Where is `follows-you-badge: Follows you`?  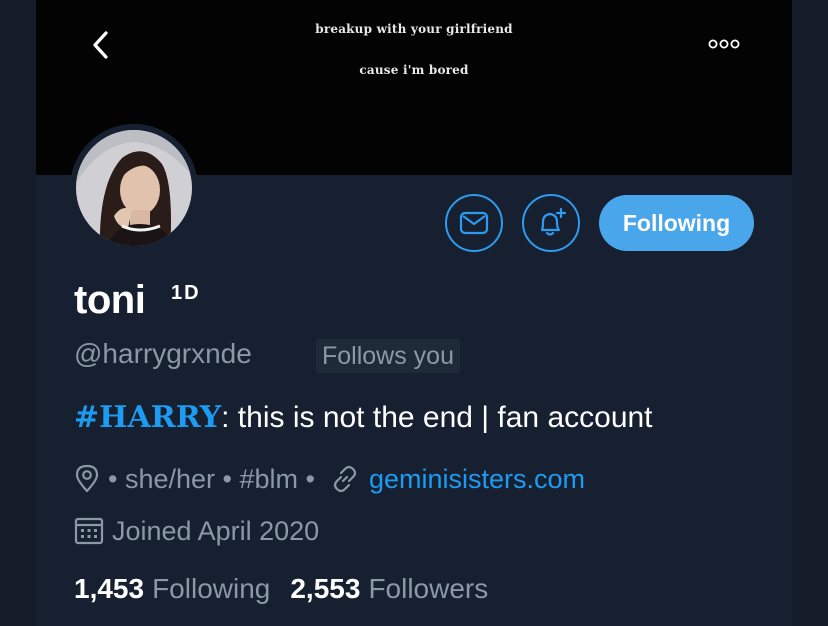
follows-you-badge: Follows you is located at coordinates (388, 356).